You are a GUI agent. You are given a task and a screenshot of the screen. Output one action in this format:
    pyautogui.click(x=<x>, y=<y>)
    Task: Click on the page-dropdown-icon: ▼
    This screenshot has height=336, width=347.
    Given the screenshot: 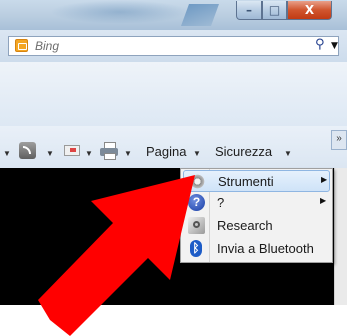 What is the action you would take?
    pyautogui.click(x=197, y=153)
    